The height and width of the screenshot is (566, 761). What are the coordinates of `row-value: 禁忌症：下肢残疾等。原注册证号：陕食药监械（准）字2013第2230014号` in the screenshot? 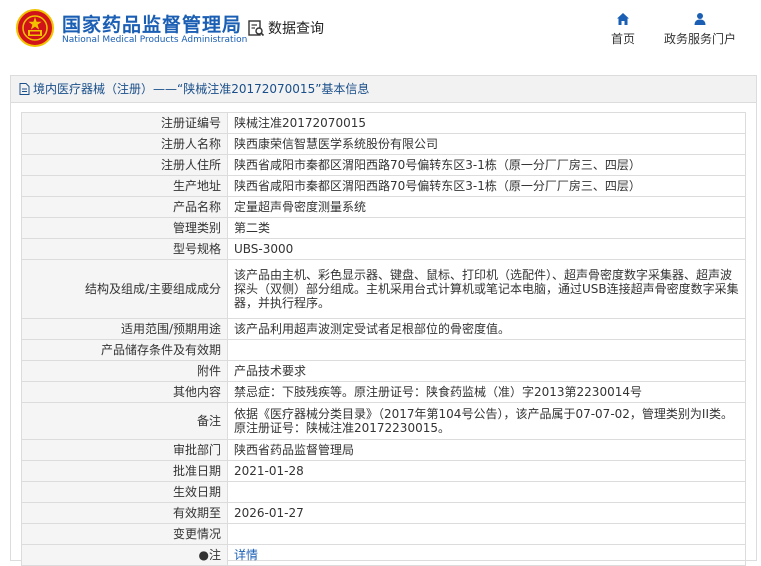 It's located at (486, 392).